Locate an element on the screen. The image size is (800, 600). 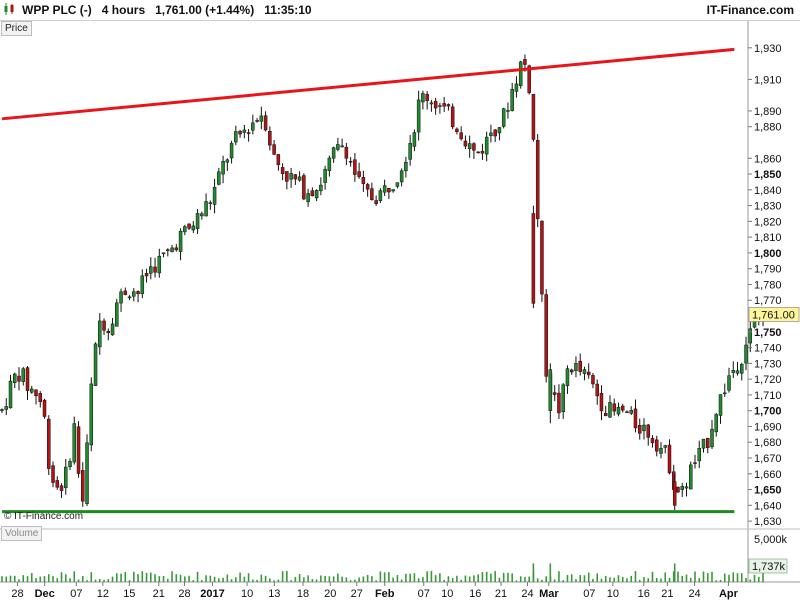
watermark: © IT-Finance.com is located at coordinates (44, 516).